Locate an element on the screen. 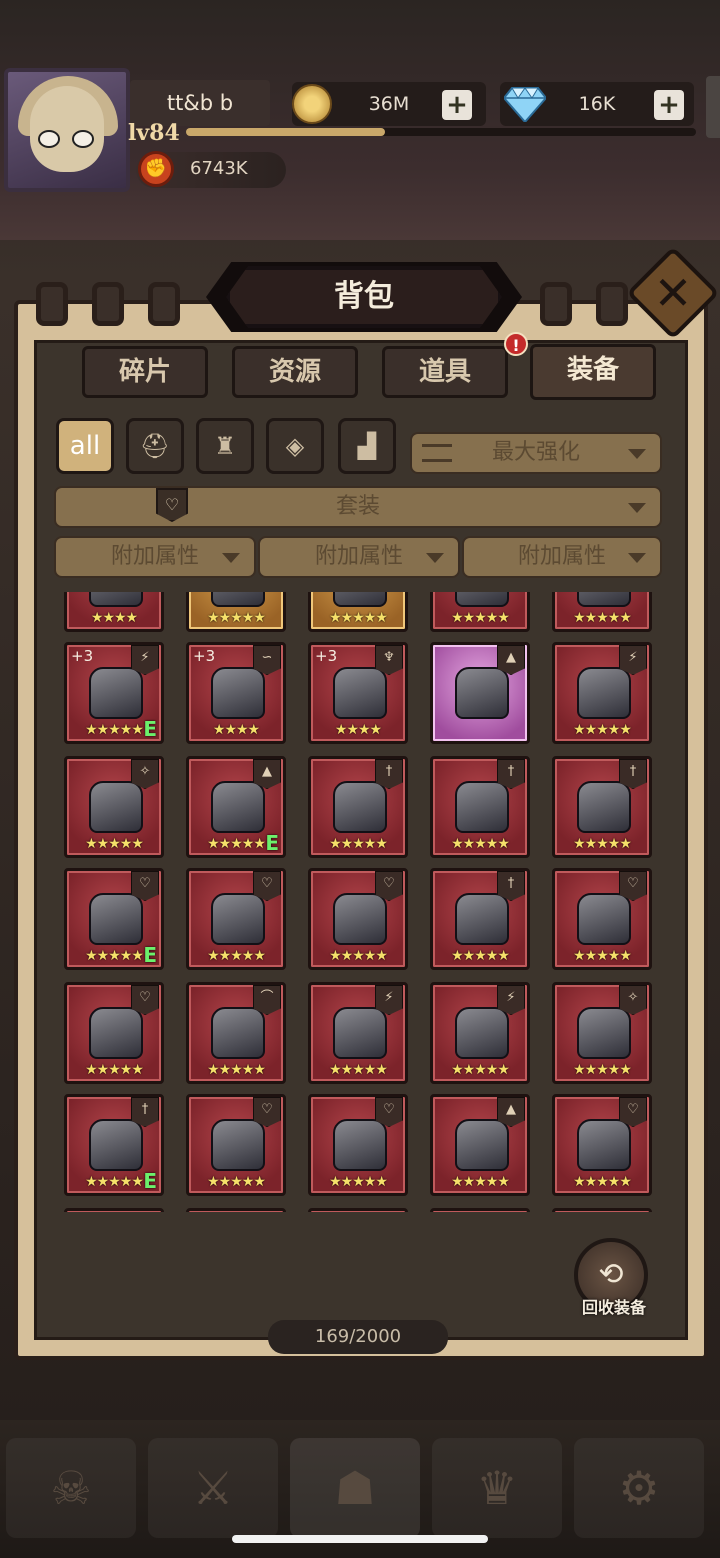 The width and height of the screenshot is (720, 1558). nav-item-5: ⚙ is located at coordinates (639, 1488).